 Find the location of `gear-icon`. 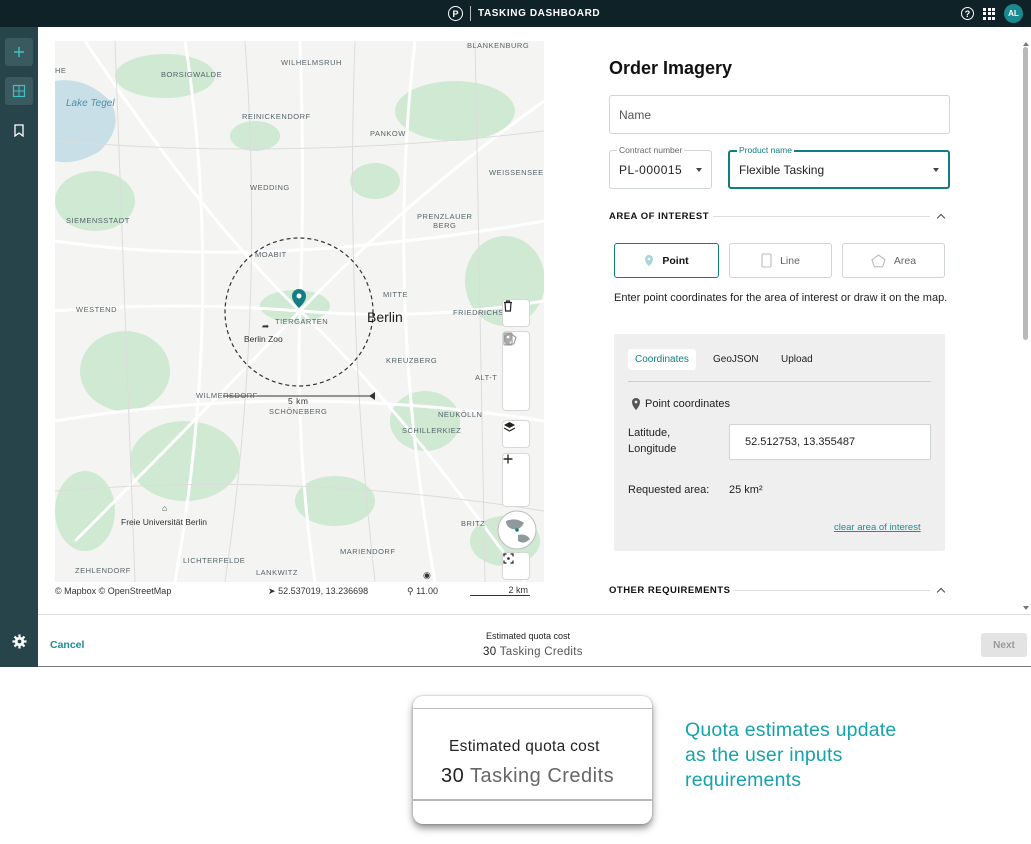

gear-icon is located at coordinates (19, 641).